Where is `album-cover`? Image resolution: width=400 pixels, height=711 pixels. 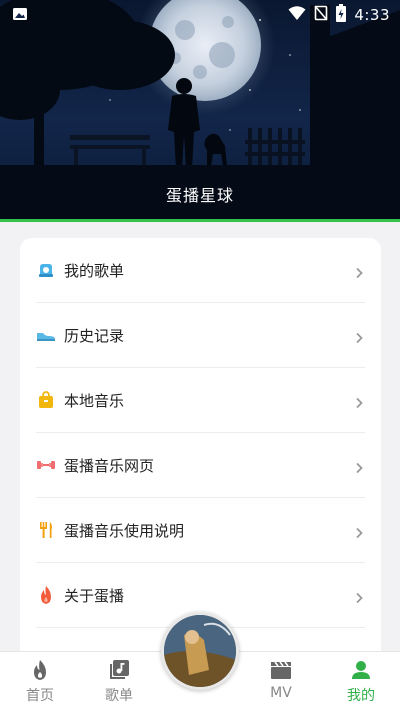
album-cover is located at coordinates (200, 651).